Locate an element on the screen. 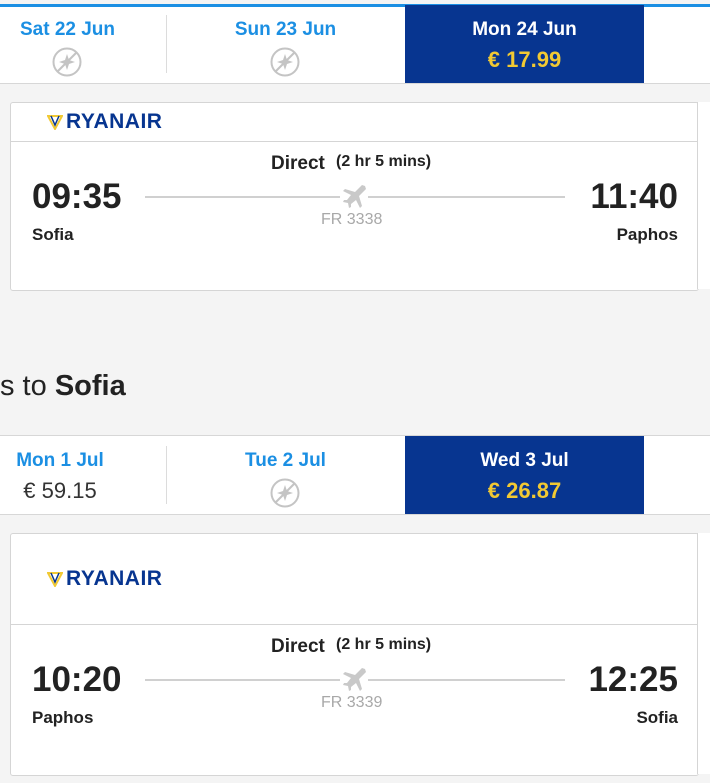  date-label: Wed 3 Jul is located at coordinates (524, 460).